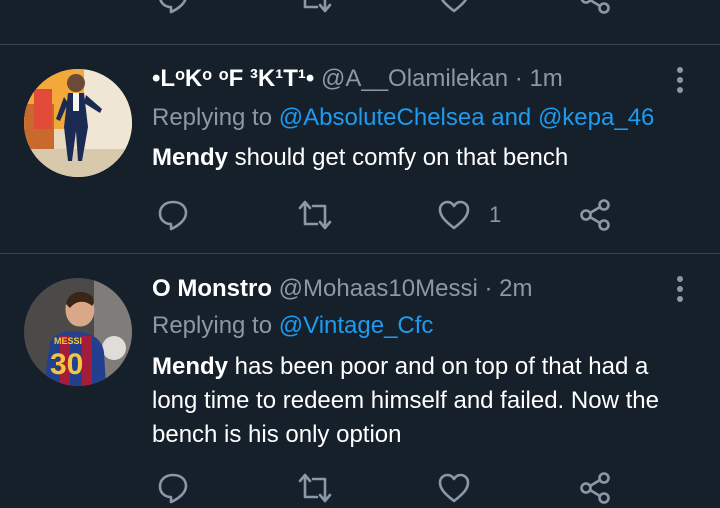 This screenshot has width=720, height=508. I want to click on timestamp: 2m, so click(515, 288).